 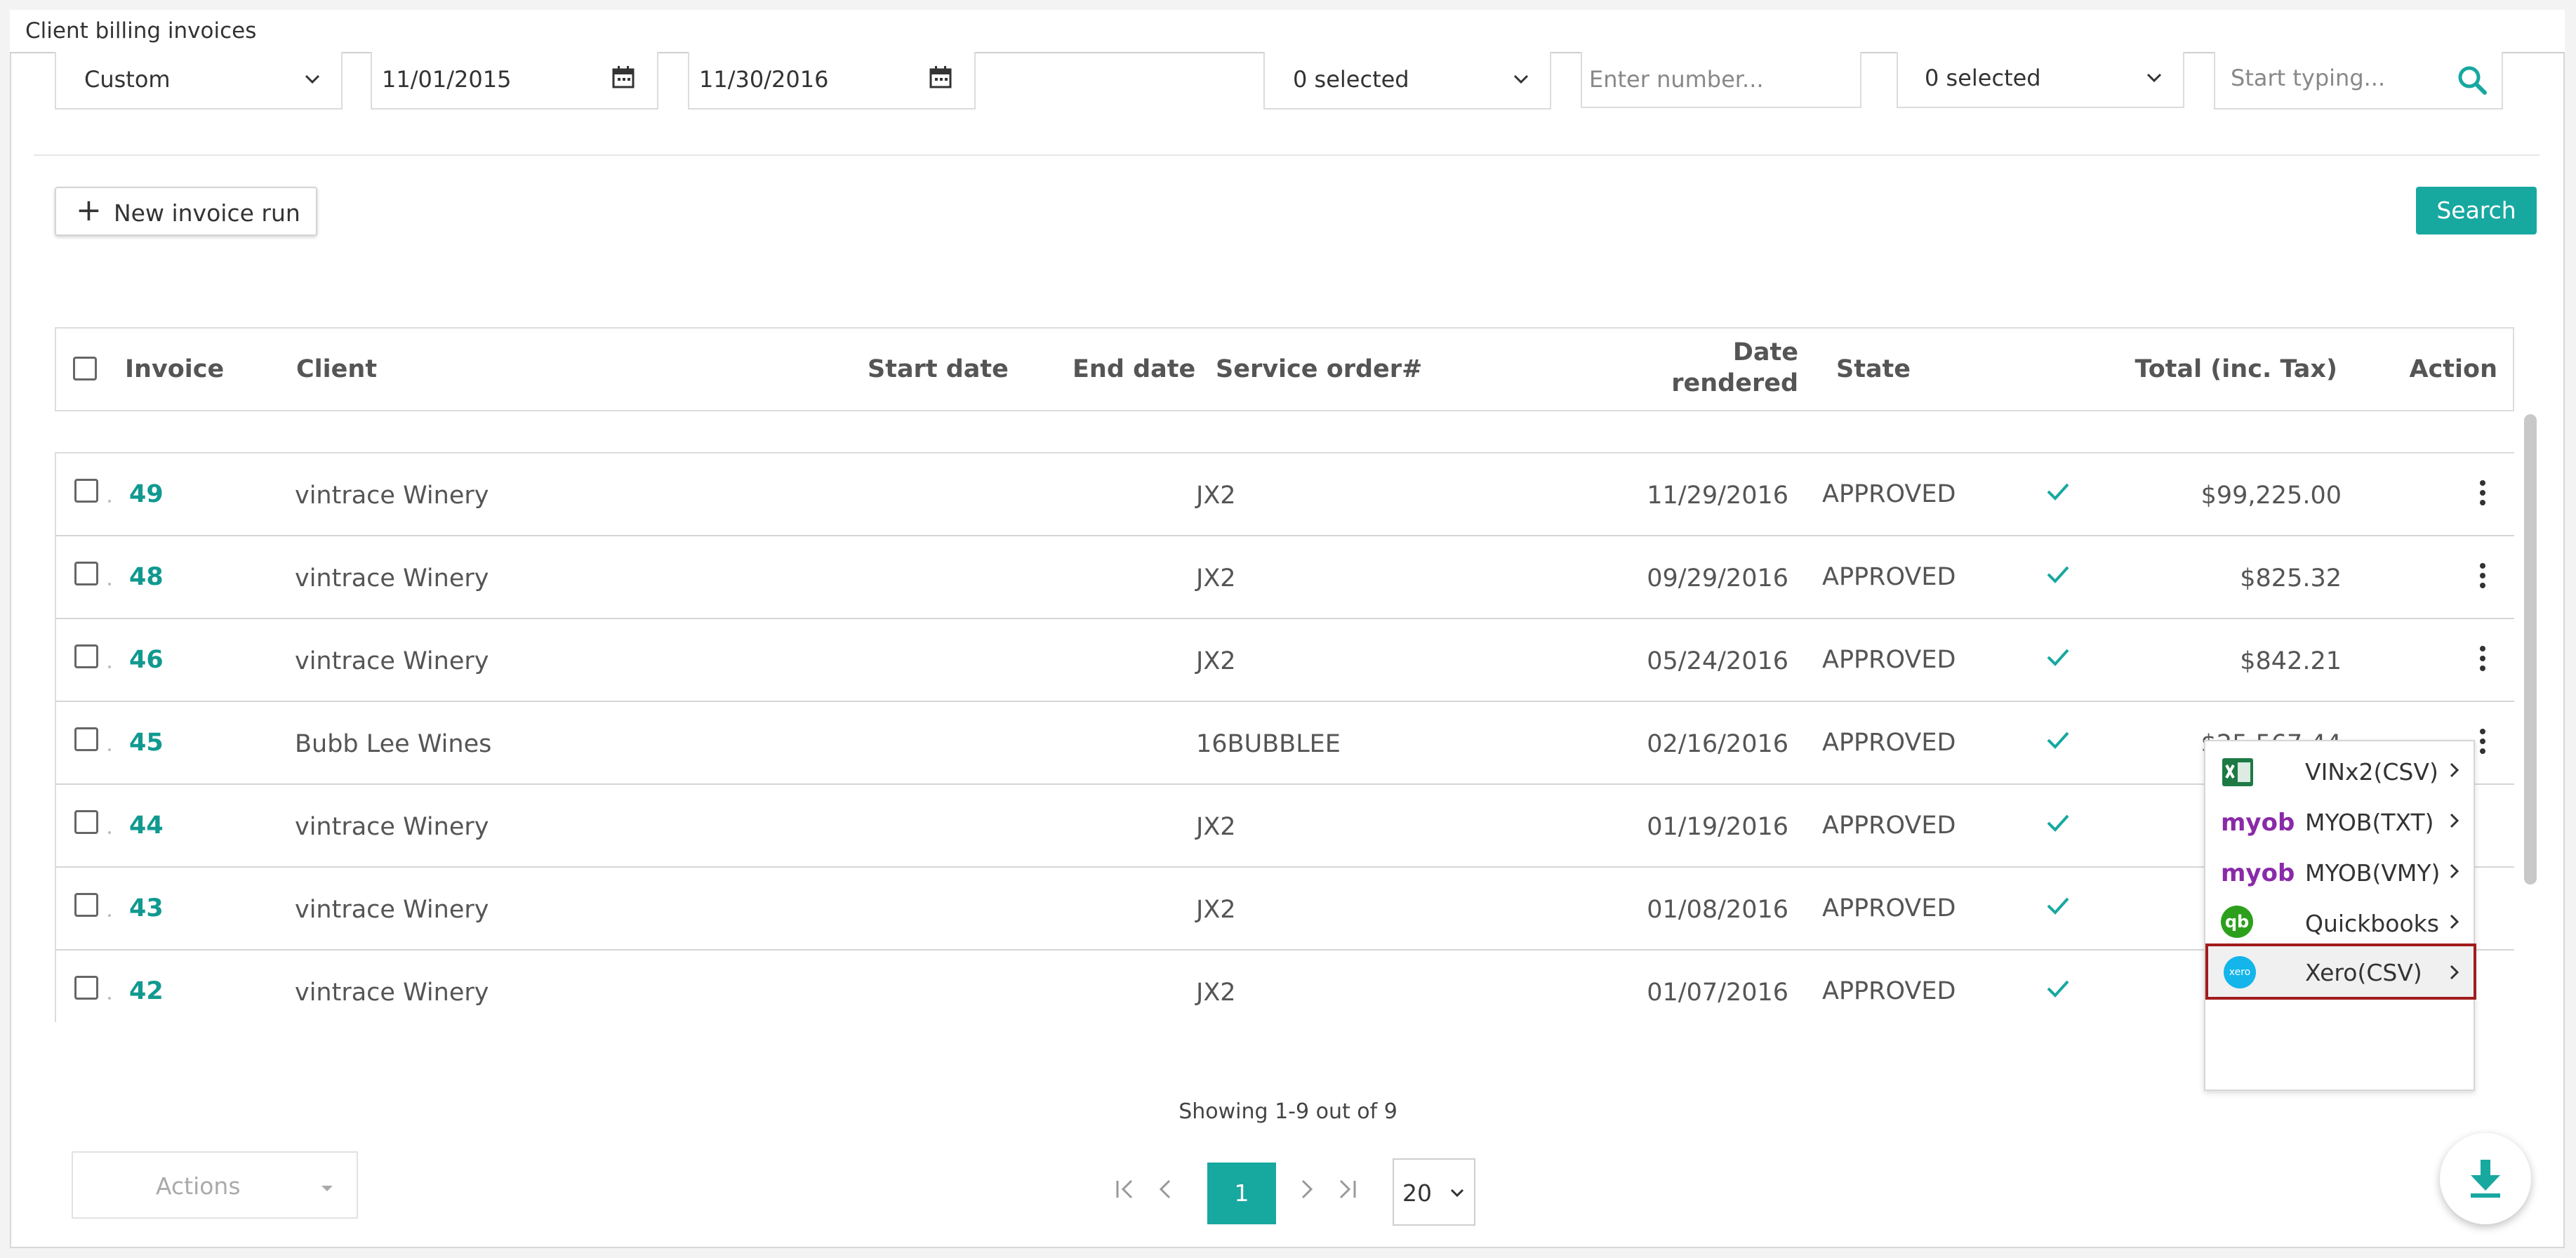 I want to click on search-icon, so click(x=2473, y=81).